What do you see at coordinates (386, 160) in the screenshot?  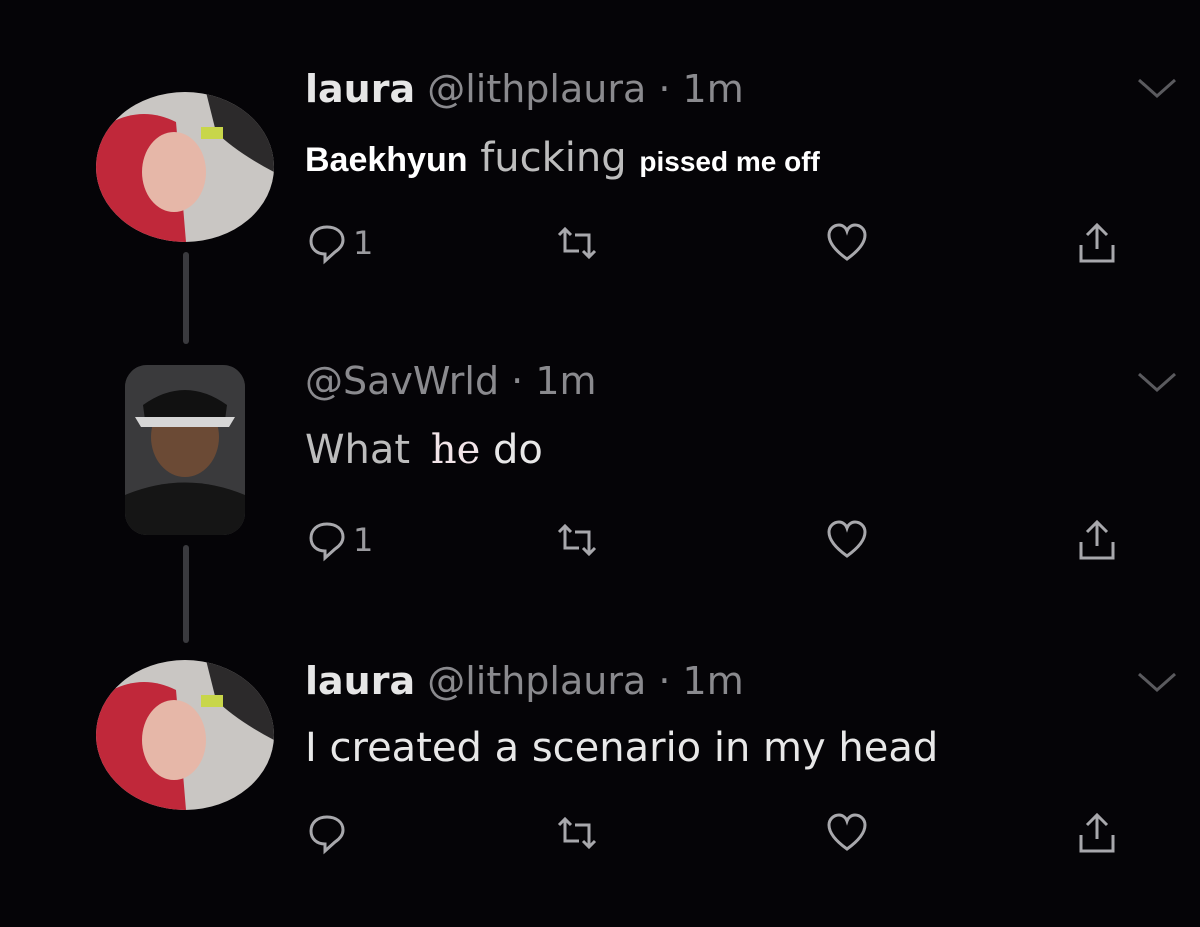 I see `text-part-sticker: Baekhyun` at bounding box center [386, 160].